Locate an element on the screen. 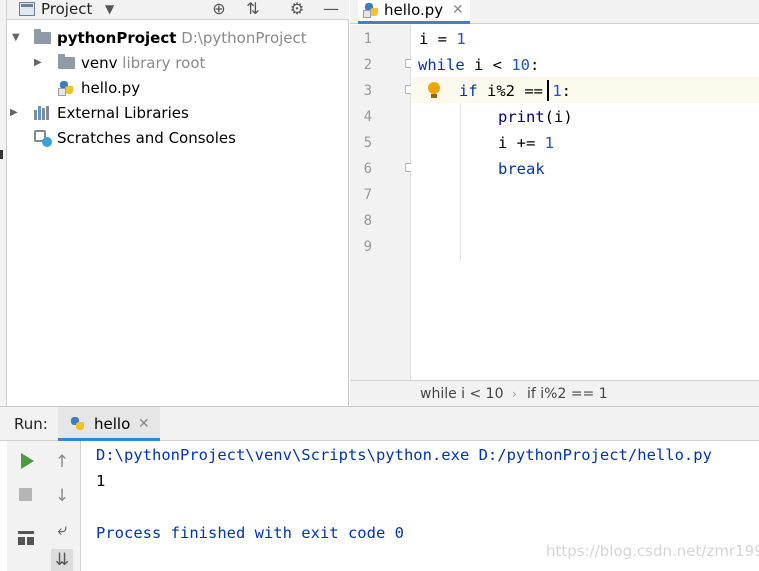  tree-item-venv: ▶ venv library root is located at coordinates (178, 63).